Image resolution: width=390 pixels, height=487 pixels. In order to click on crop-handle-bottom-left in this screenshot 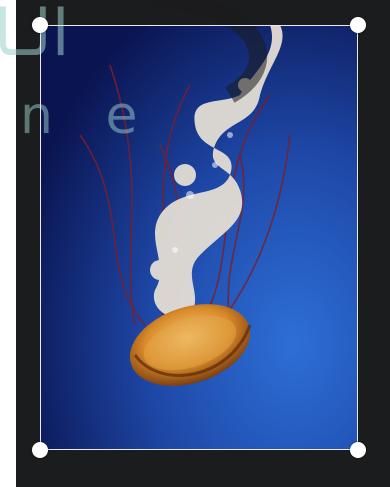, I will do `click(40, 450)`.